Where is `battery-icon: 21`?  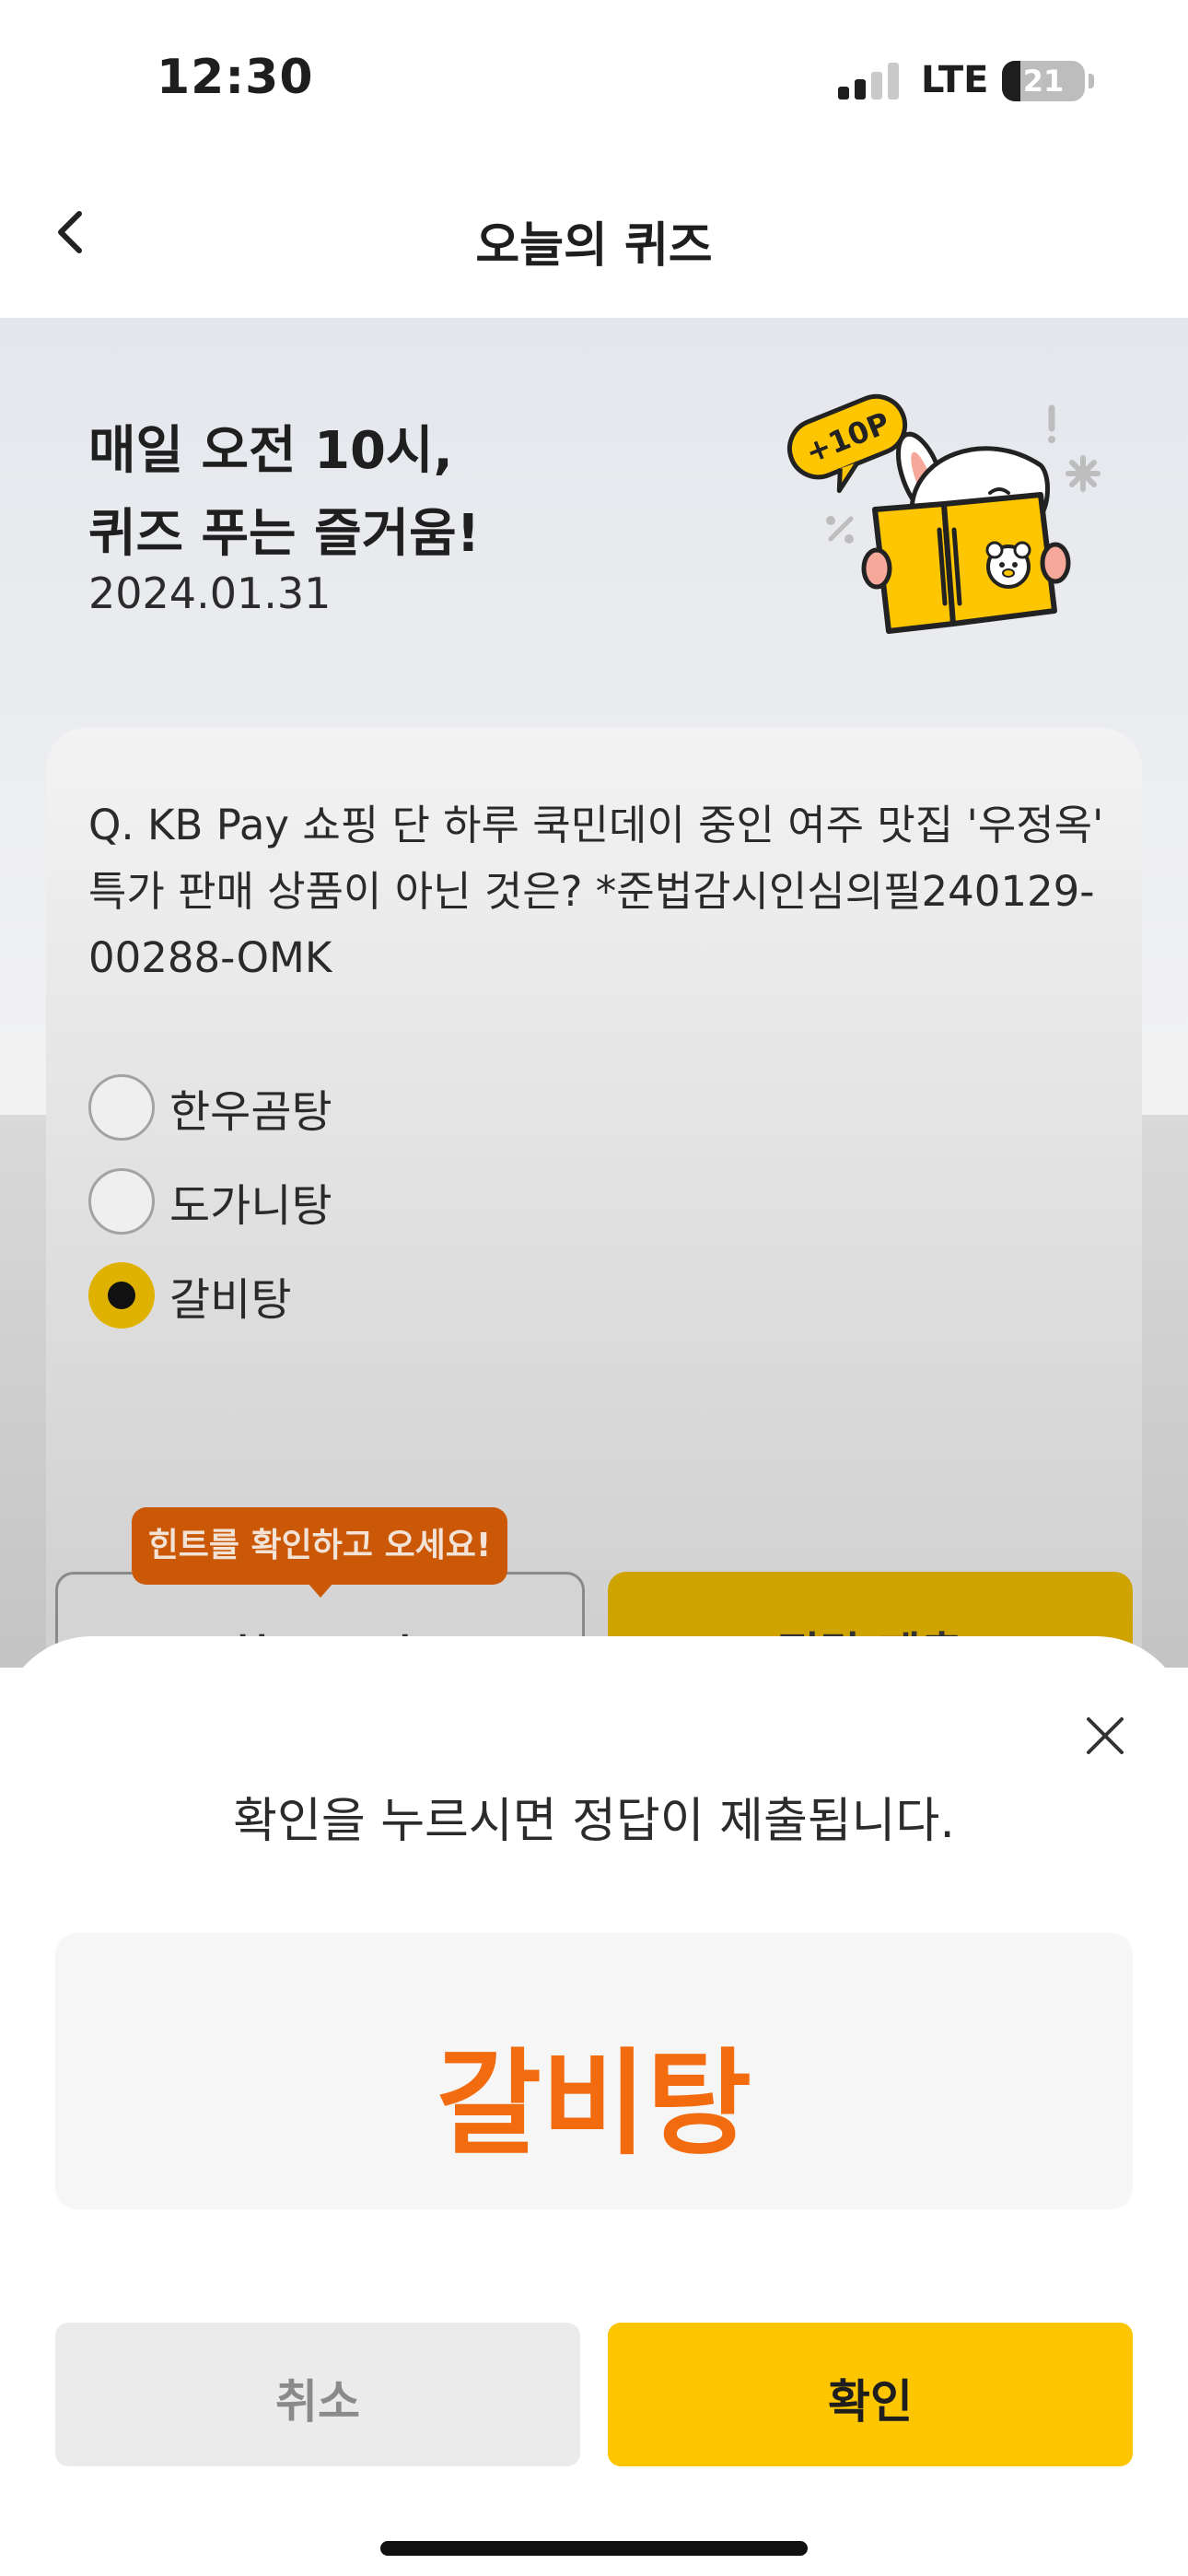
battery-icon: 21 is located at coordinates (1043, 81).